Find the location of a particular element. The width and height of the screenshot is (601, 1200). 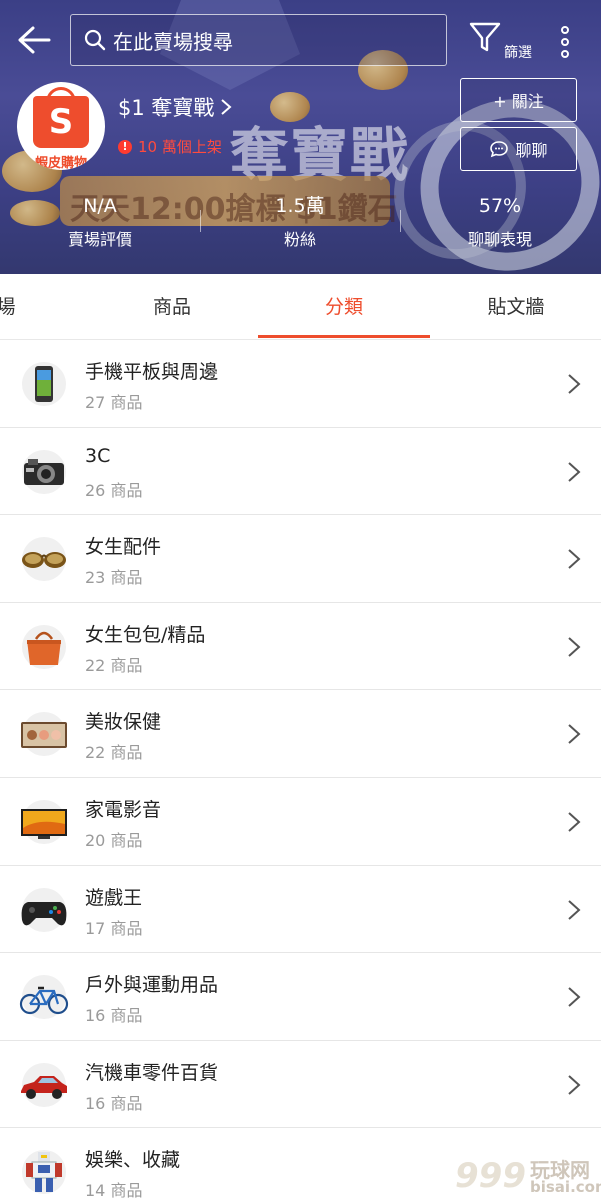

tab-categories: 分類 is located at coordinates (344, 307).